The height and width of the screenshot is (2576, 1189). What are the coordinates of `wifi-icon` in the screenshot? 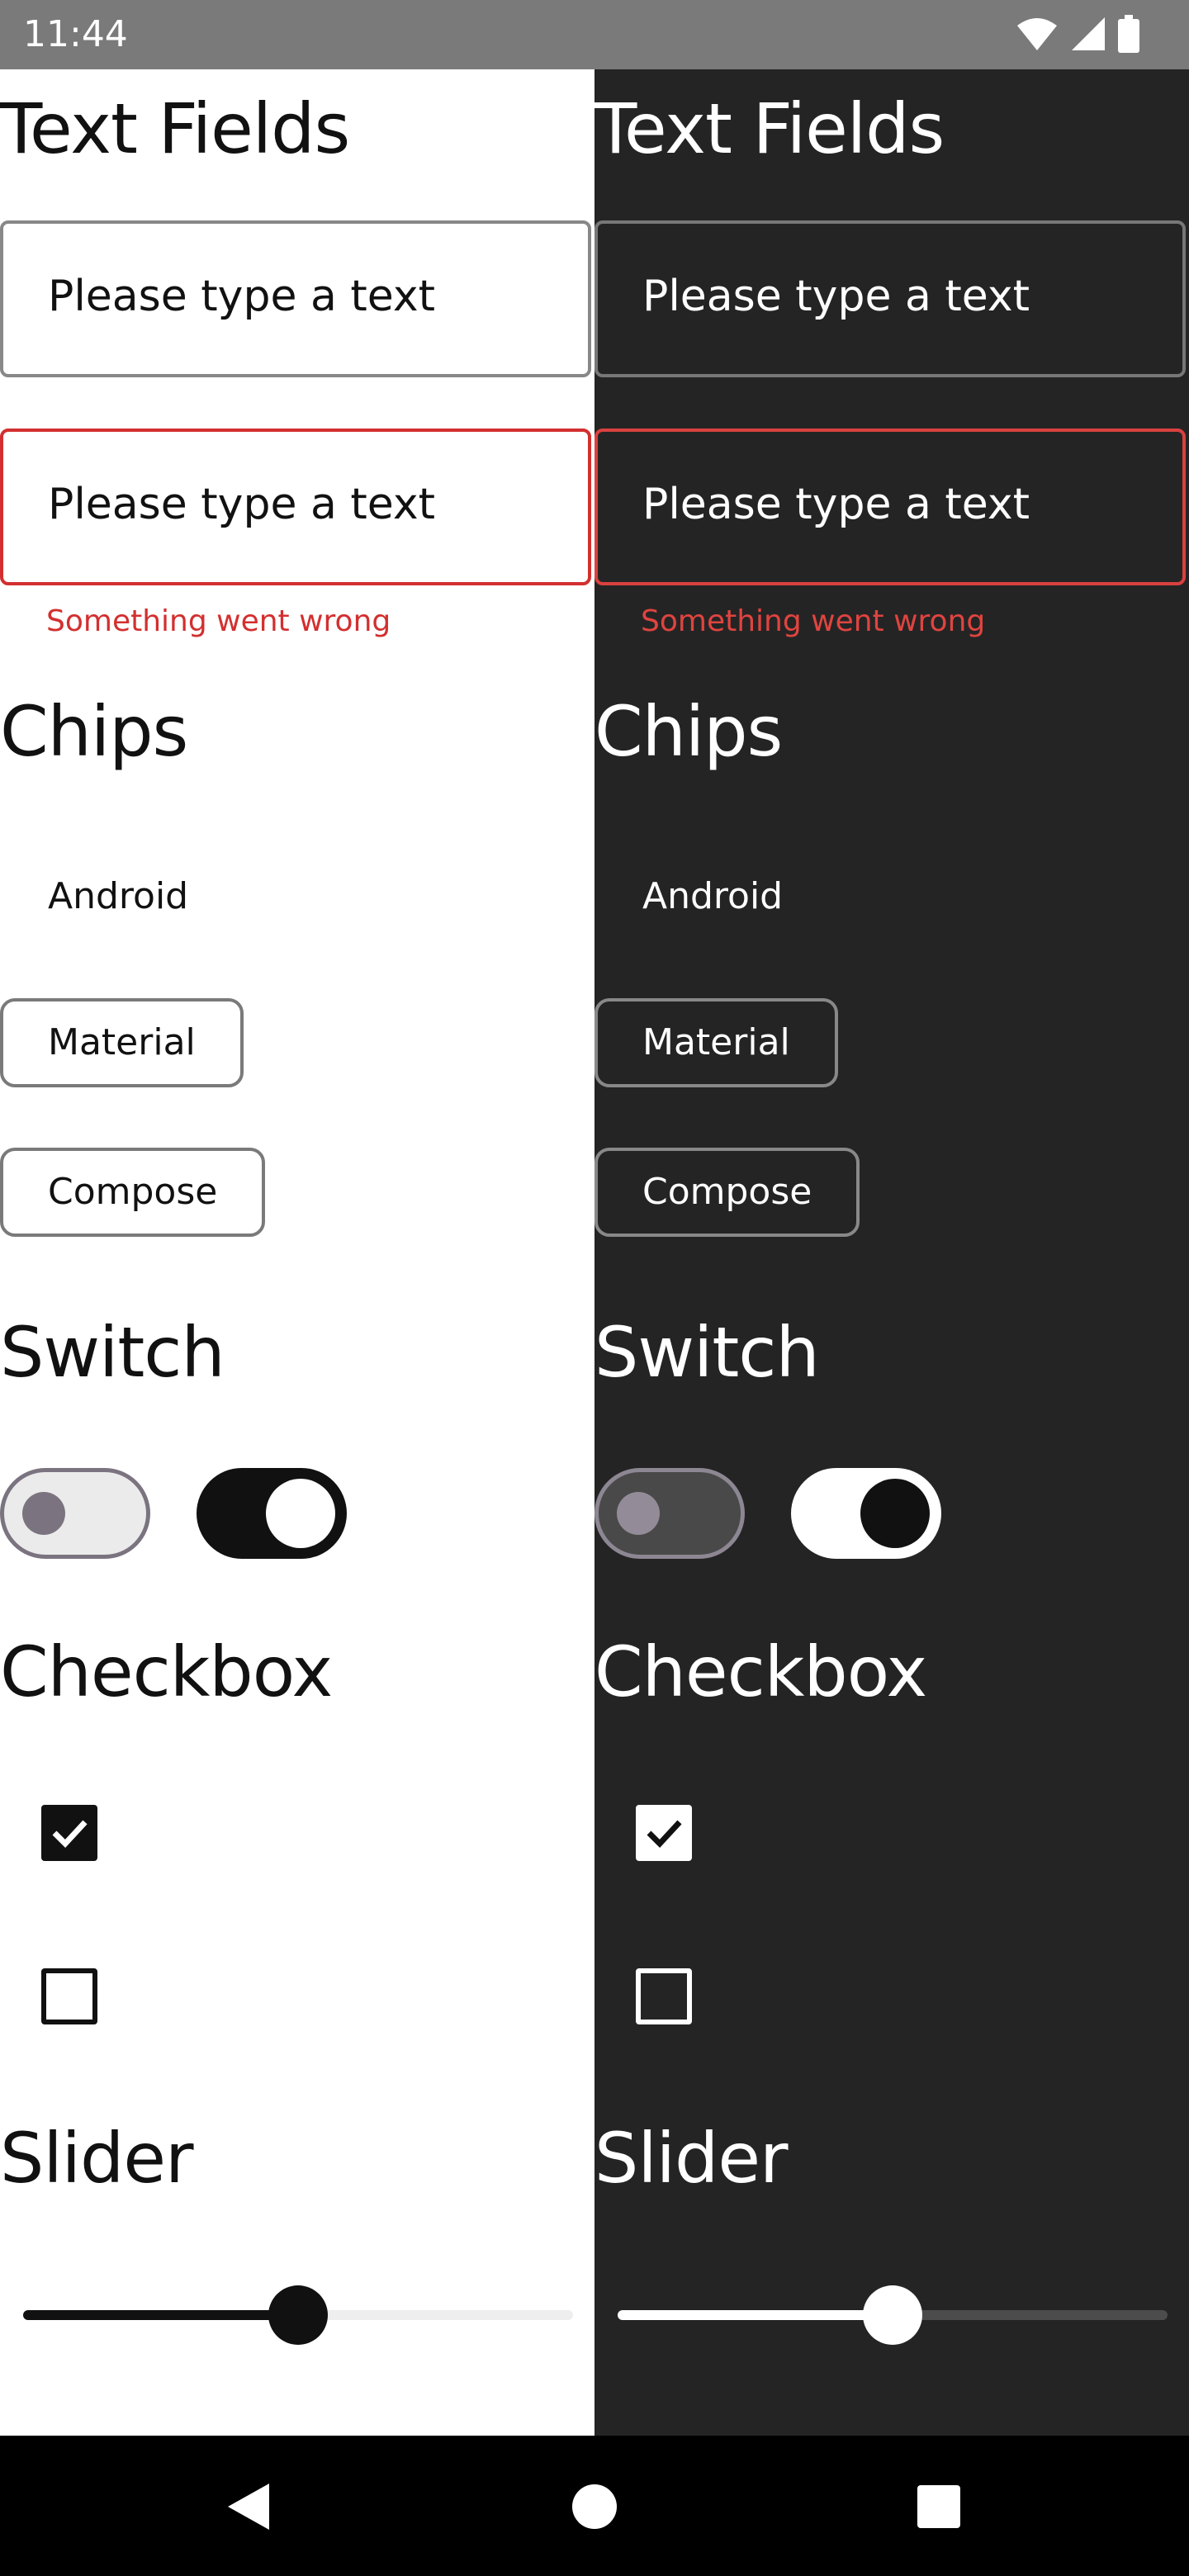 It's located at (1037, 34).